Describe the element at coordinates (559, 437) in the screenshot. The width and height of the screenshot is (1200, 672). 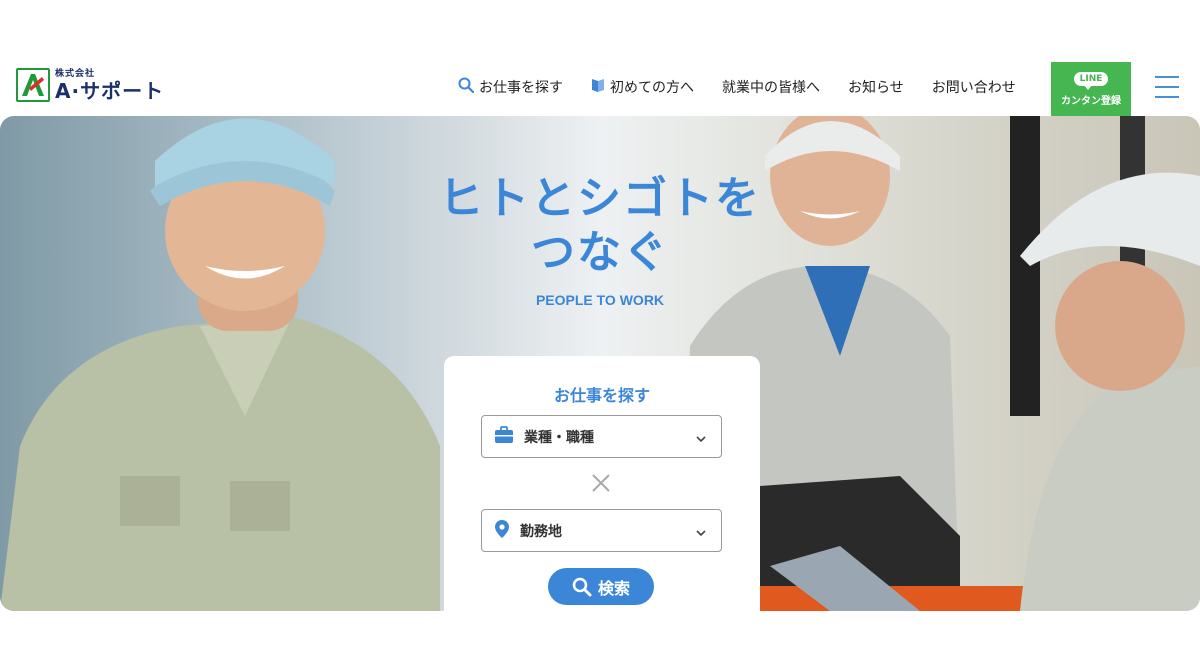
I see `industry-select-label: 業種・職種` at that location.